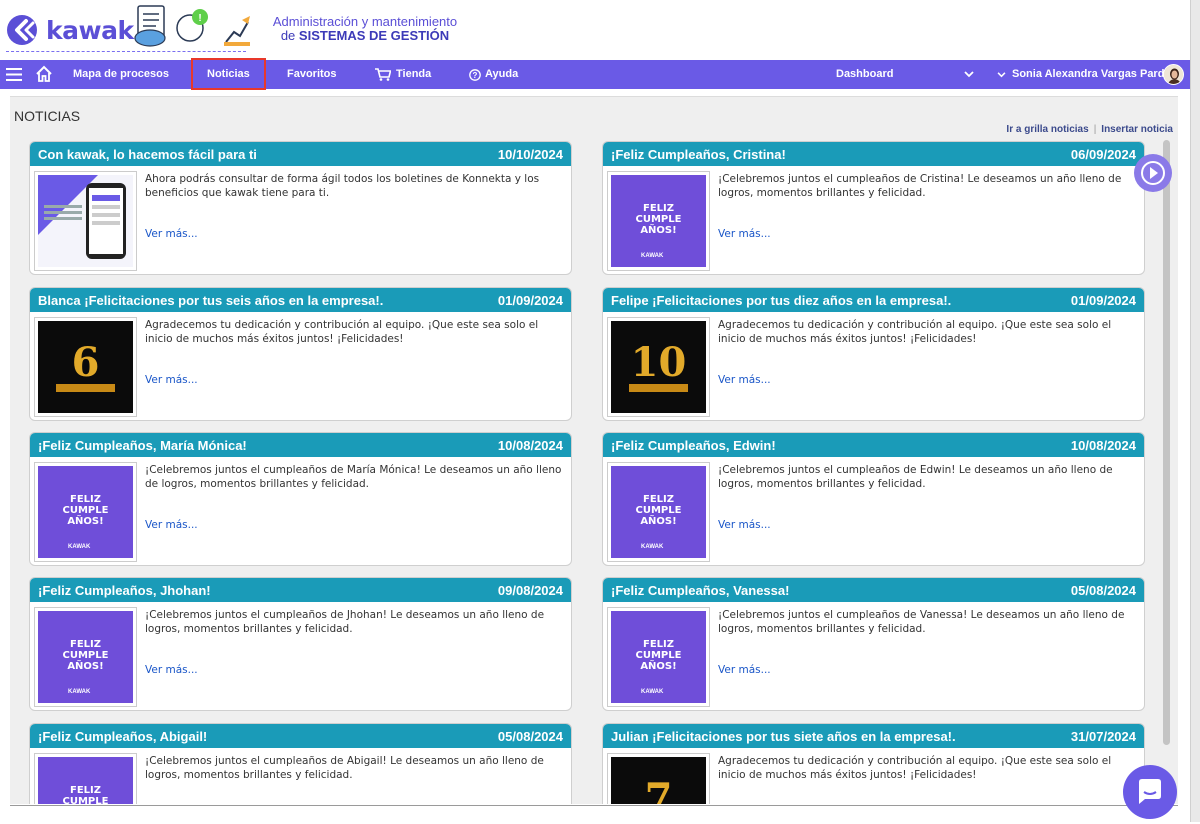 Image resolution: width=1200 pixels, height=824 pixels. I want to click on news-card-date: 09/08/2024, so click(530, 590).